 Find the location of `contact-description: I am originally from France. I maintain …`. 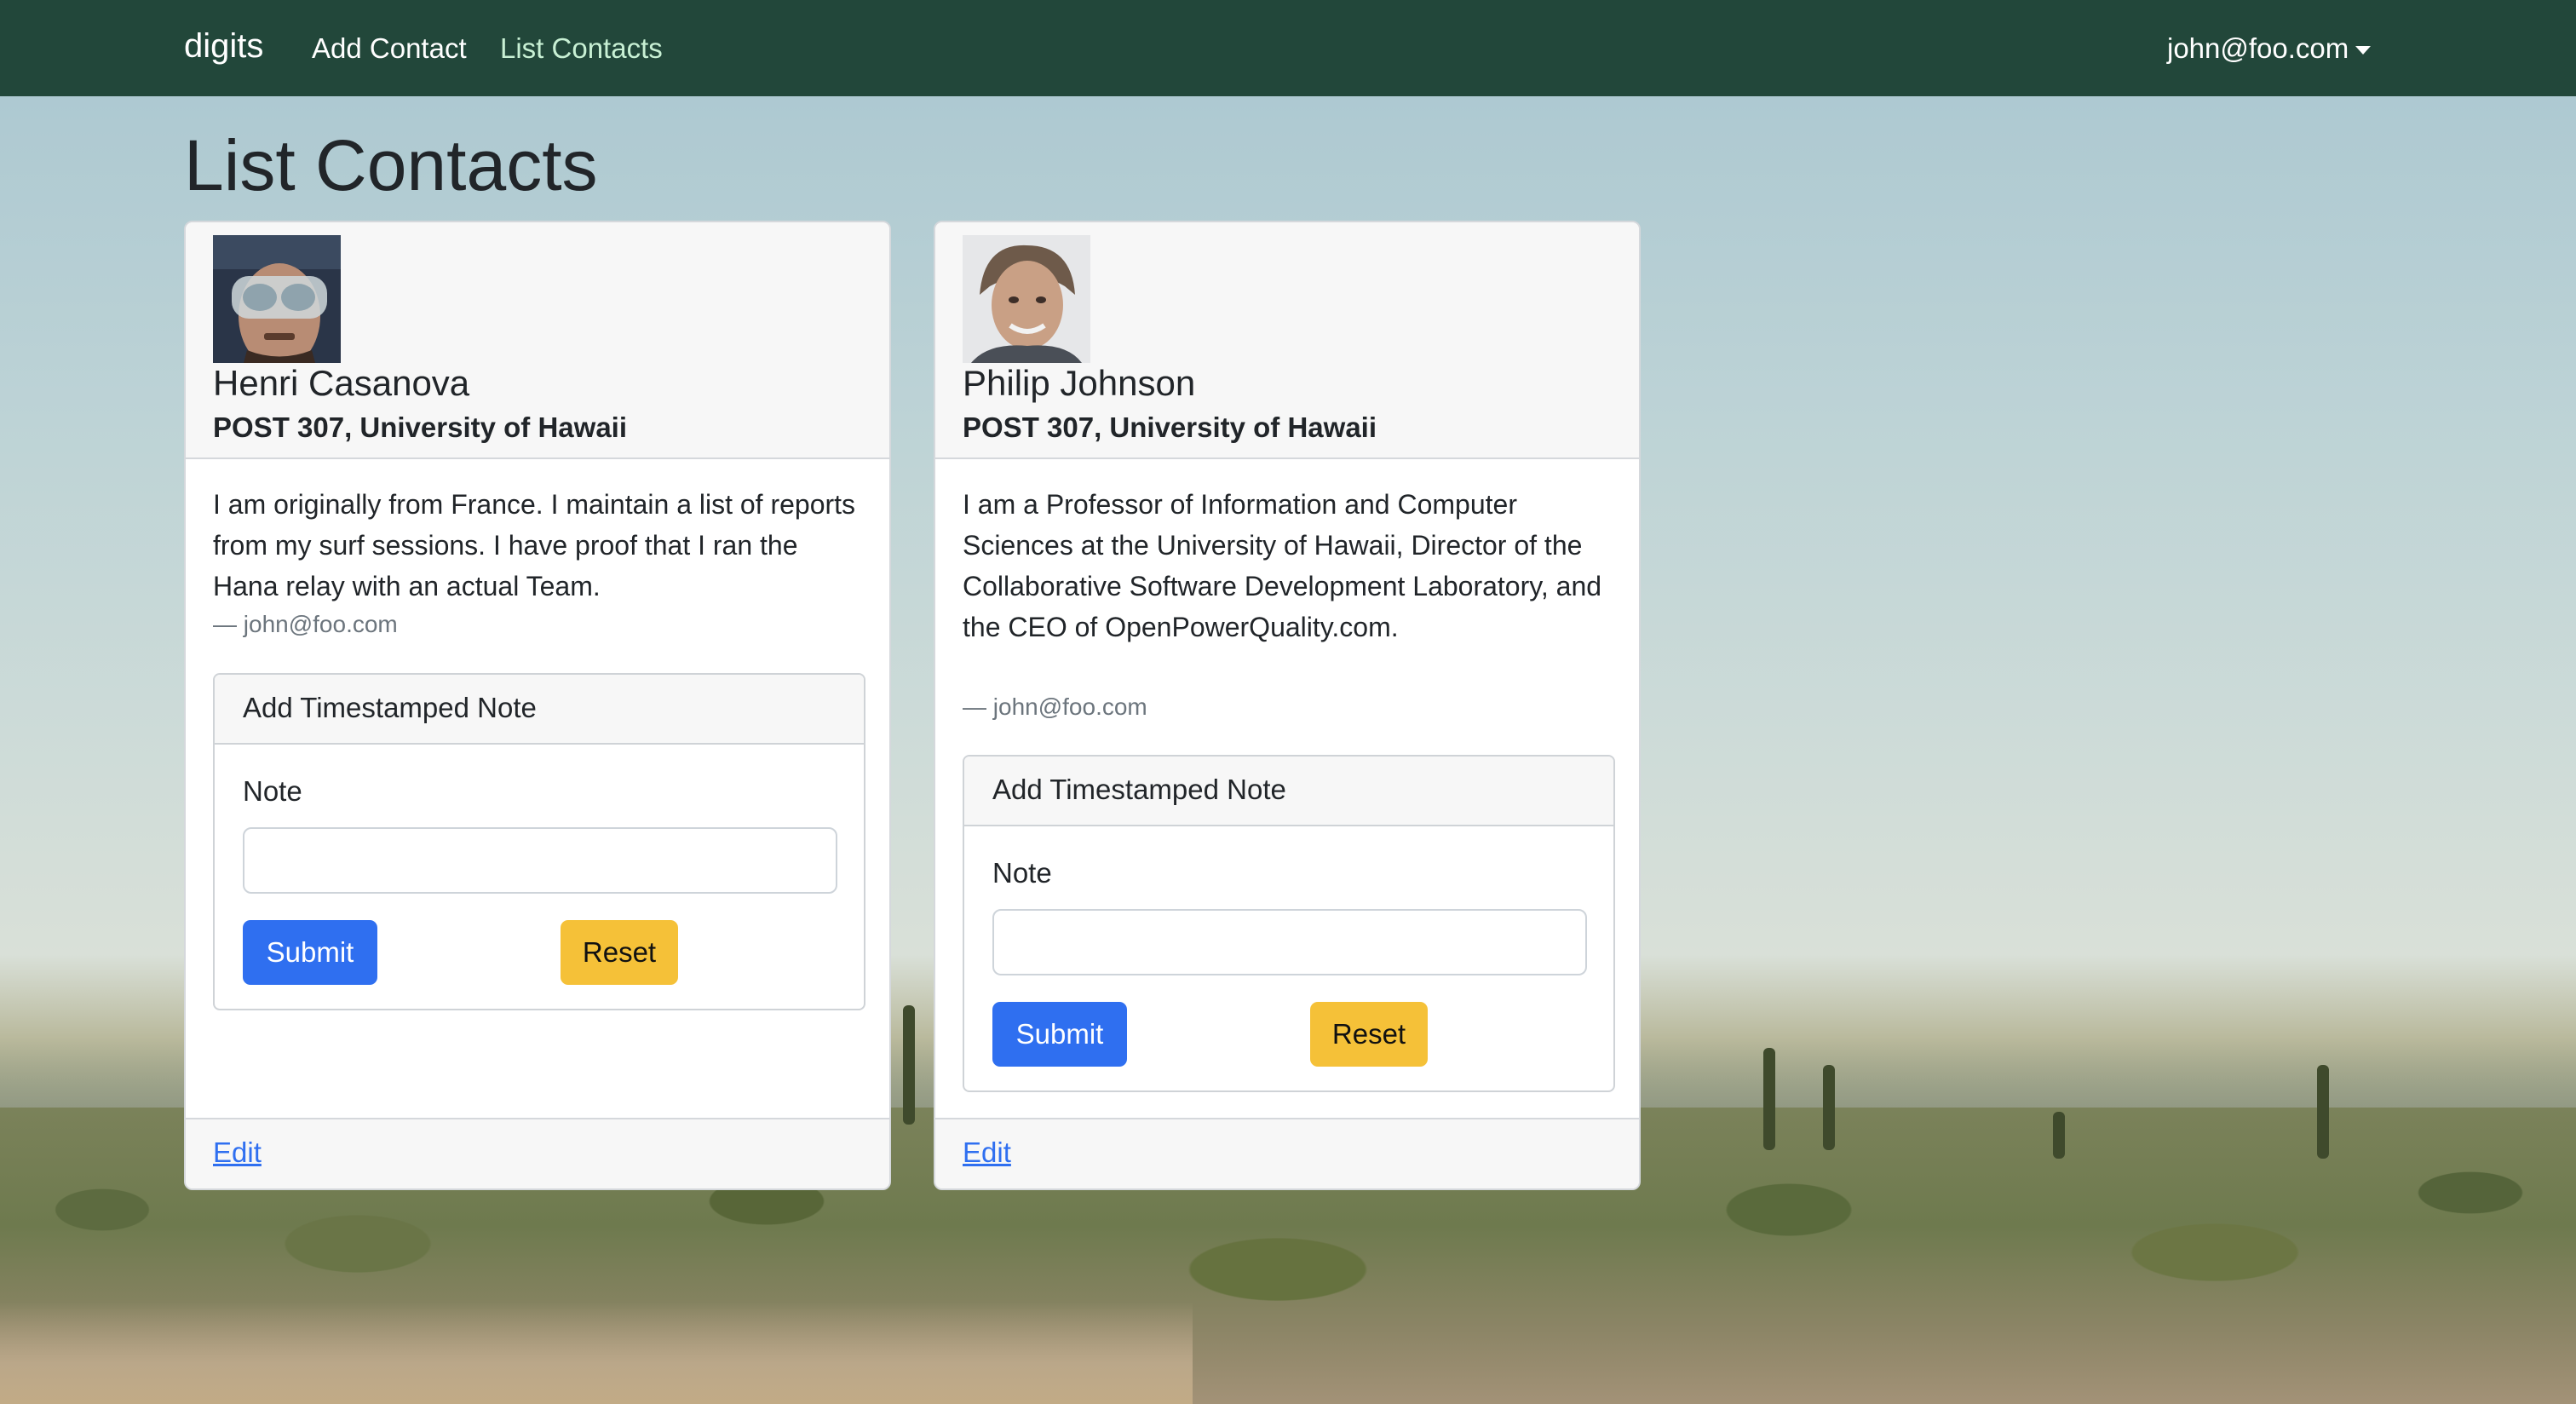

contact-description: I am originally from France. I maintain … is located at coordinates (534, 545).